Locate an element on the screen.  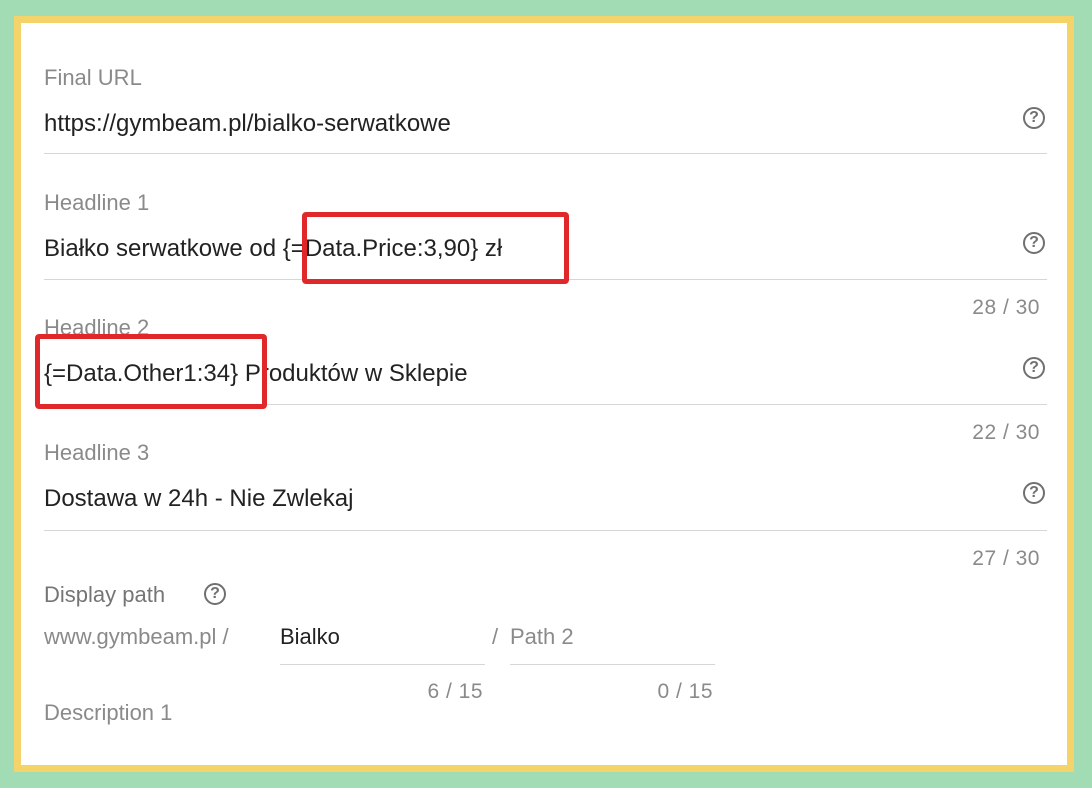
path2-placeholder: Path 2 is located at coordinates (542, 636).